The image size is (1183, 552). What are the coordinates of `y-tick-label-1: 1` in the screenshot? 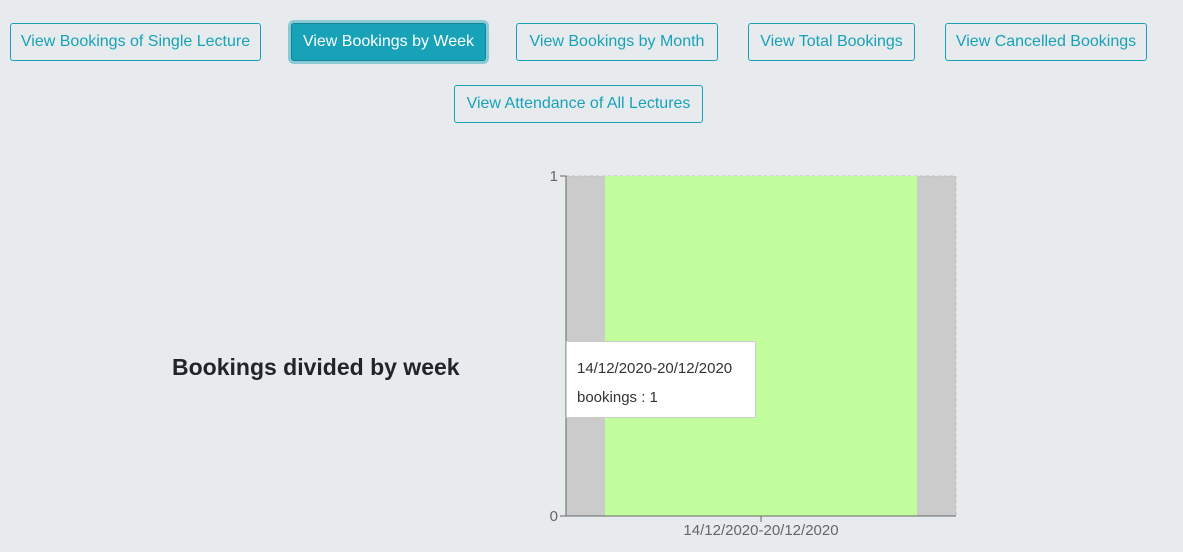 It's located at (554, 176).